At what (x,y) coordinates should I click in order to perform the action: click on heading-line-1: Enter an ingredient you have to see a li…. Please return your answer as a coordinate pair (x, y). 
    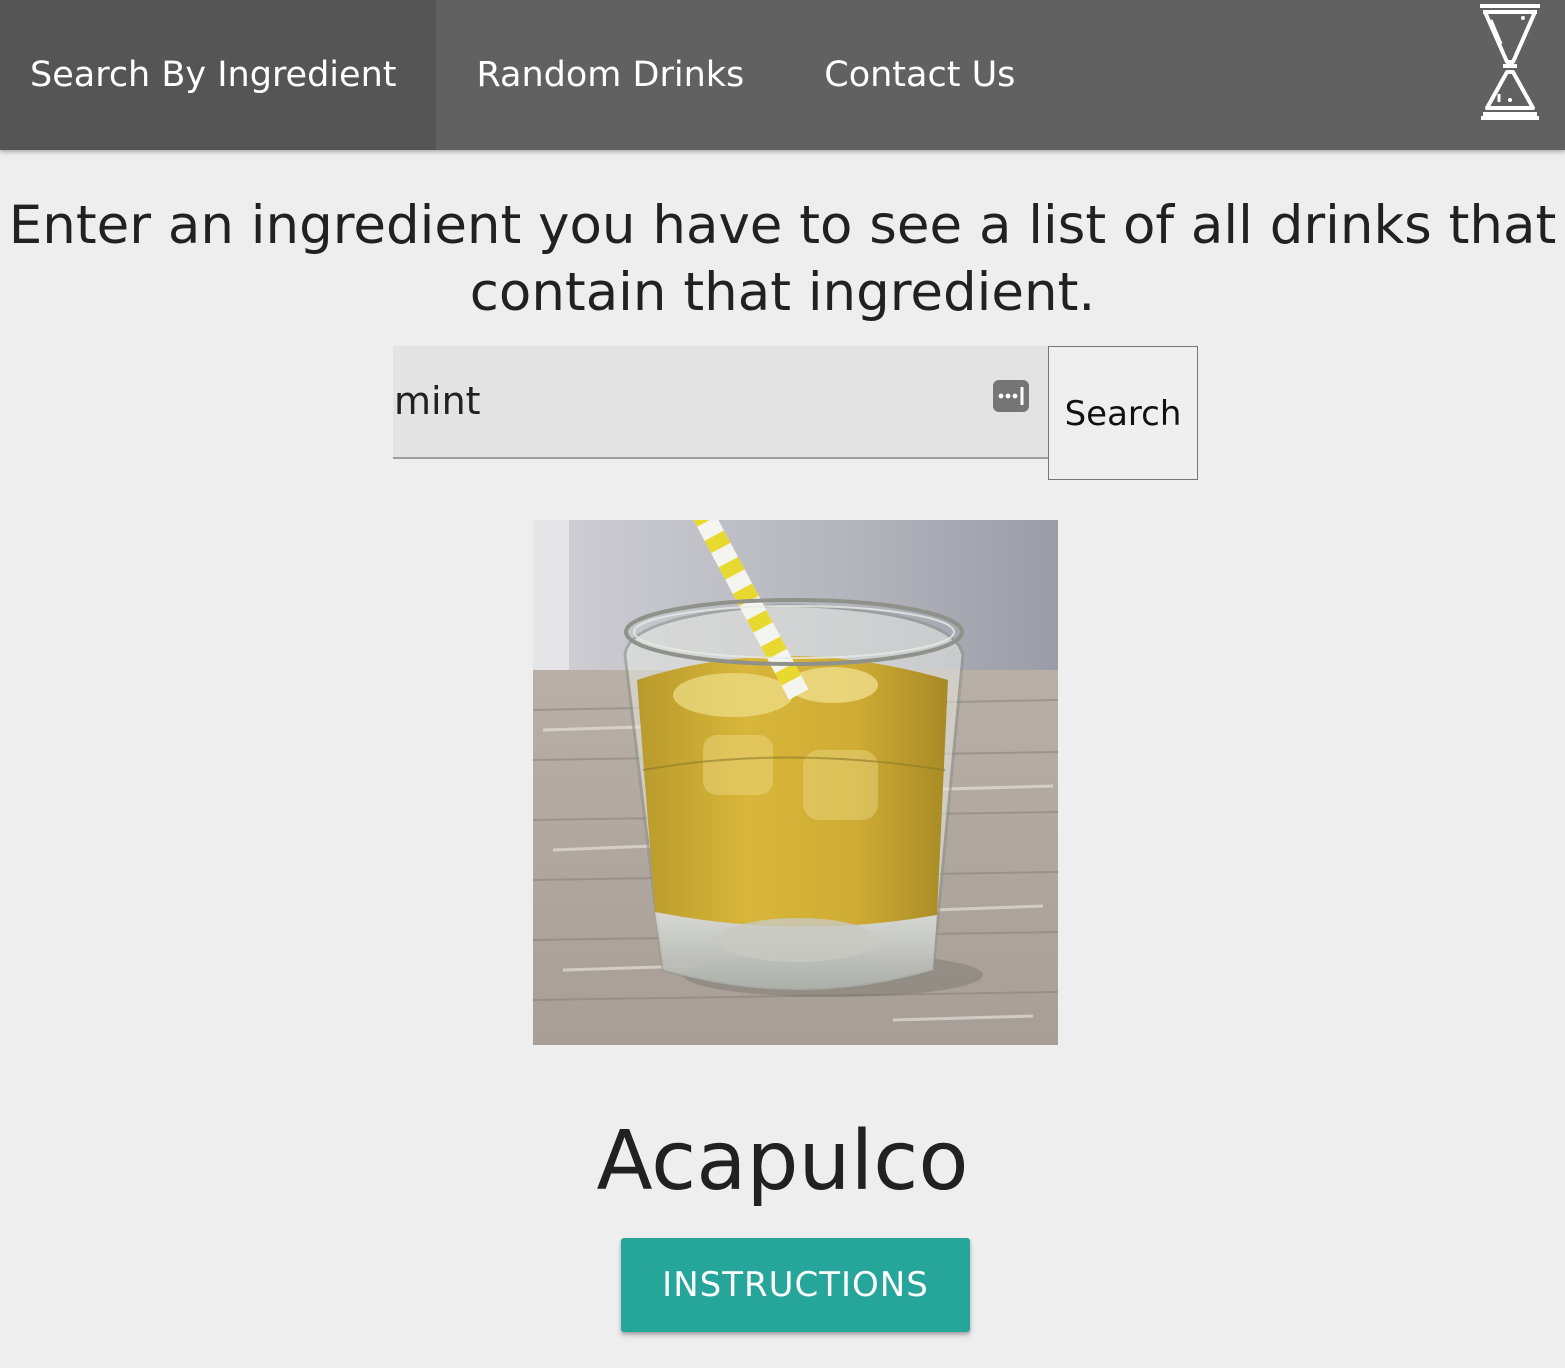
    Looking at the image, I should click on (782, 225).